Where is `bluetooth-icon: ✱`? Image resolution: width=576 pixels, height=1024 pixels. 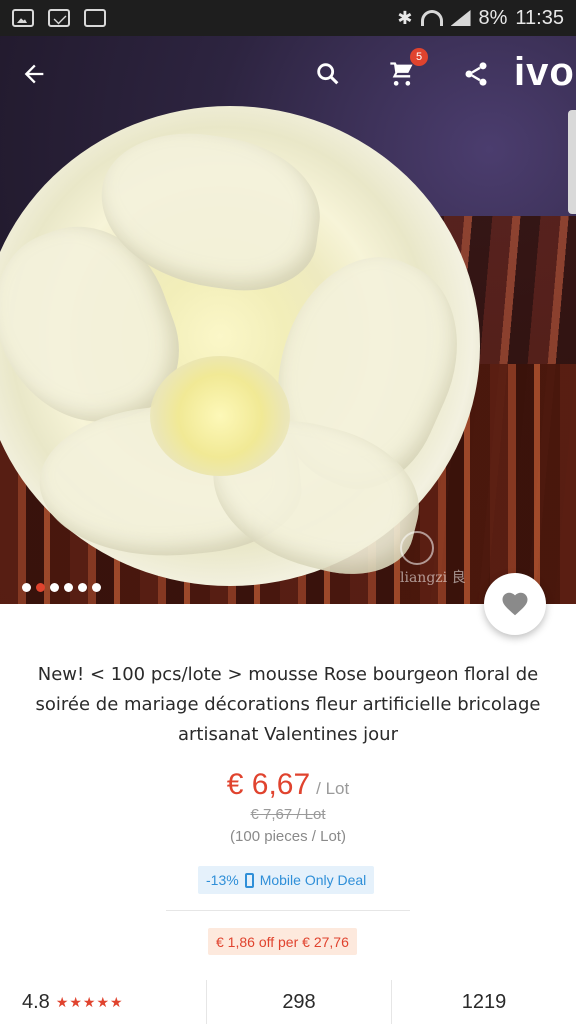 bluetooth-icon: ✱ is located at coordinates (405, 17).